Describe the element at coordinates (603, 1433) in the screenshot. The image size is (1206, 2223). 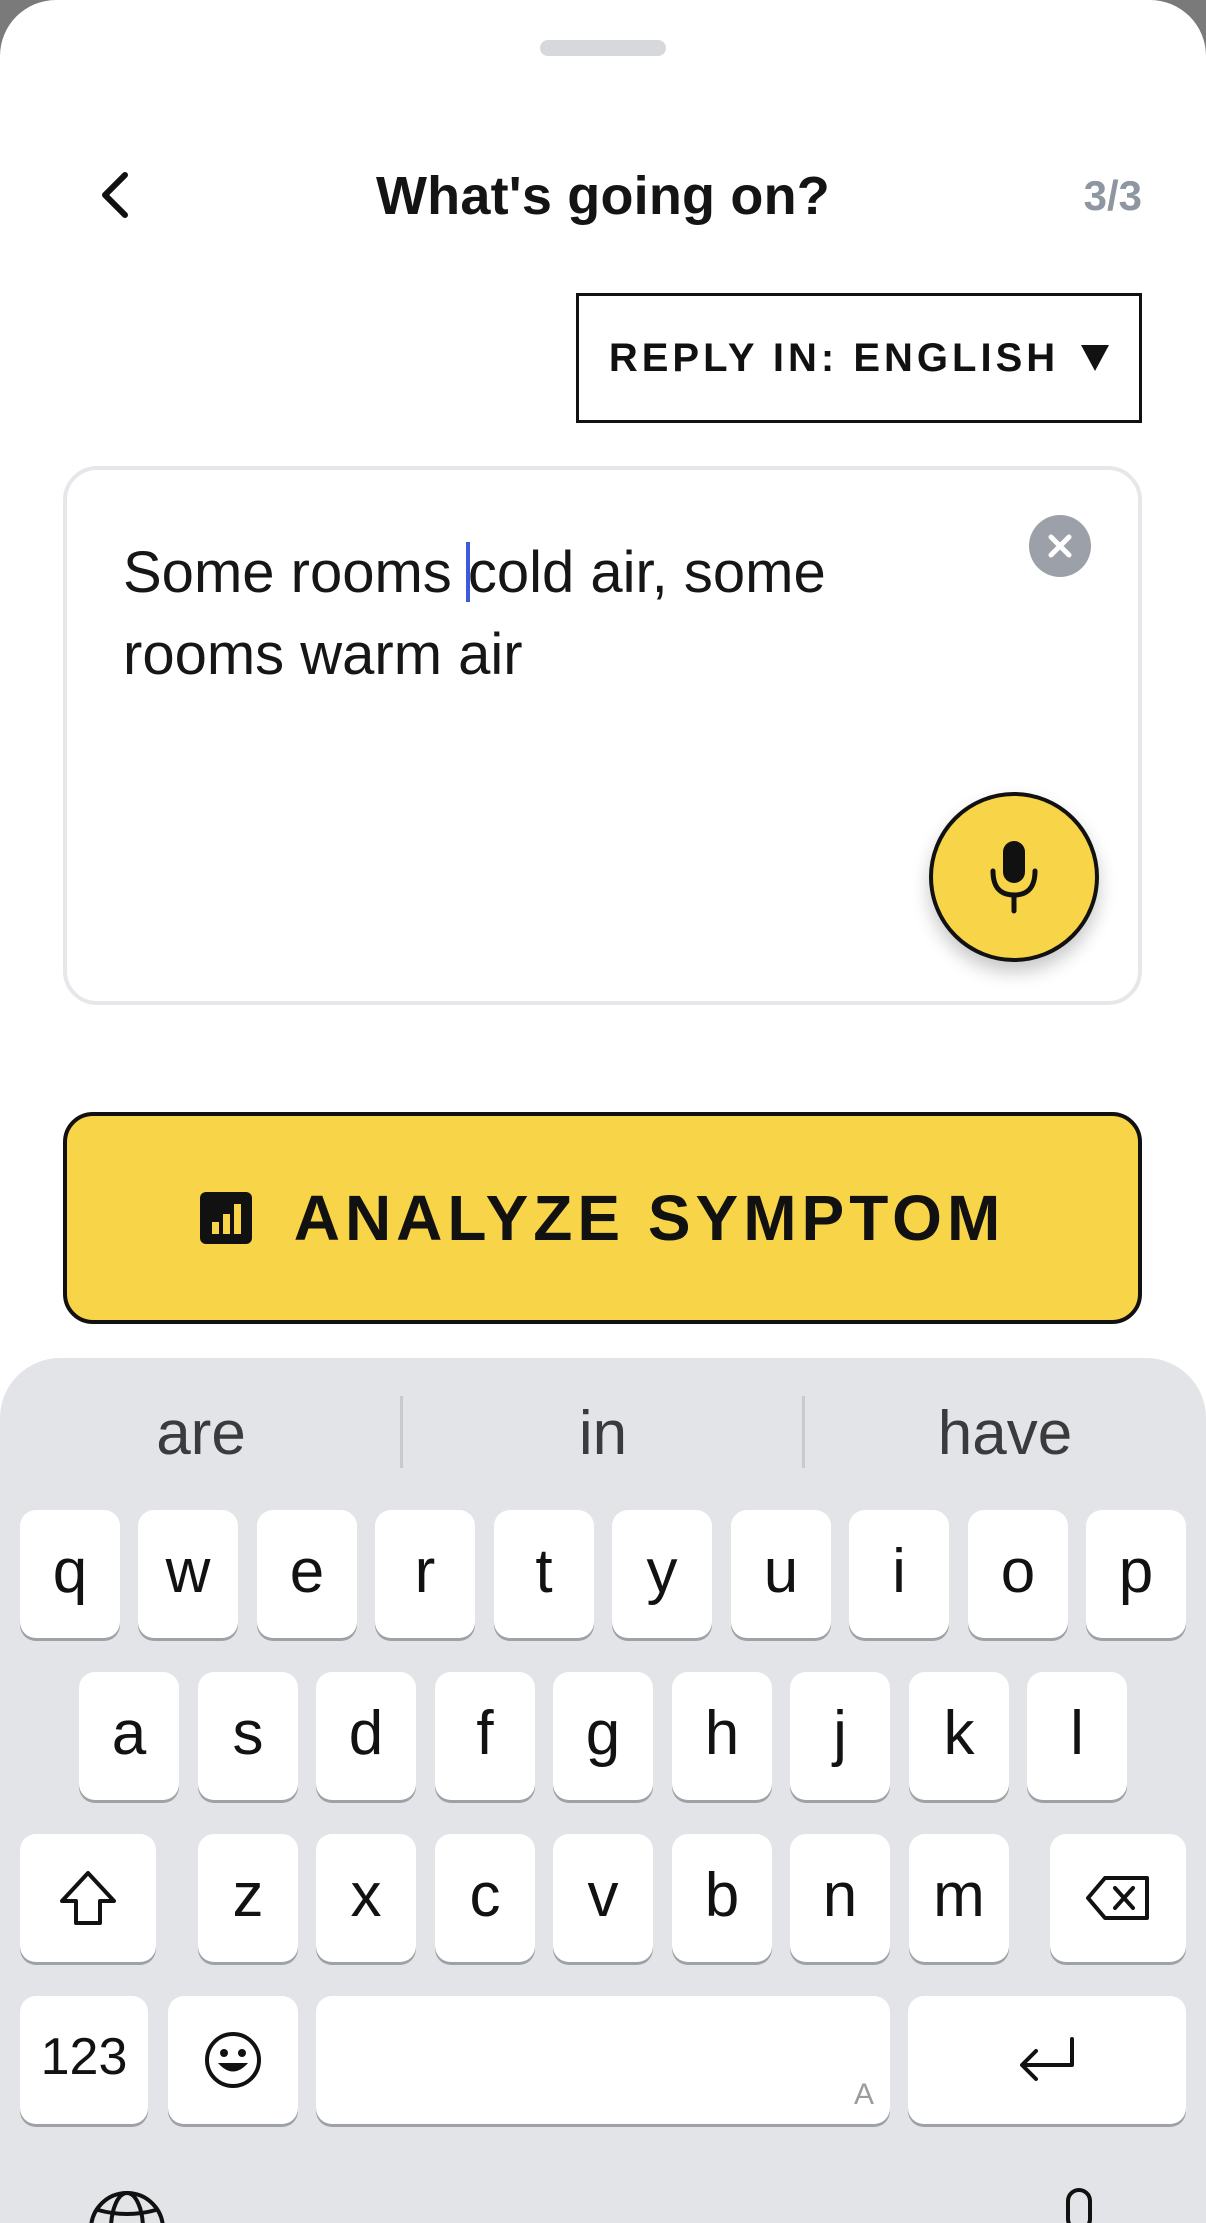
I see `suggestion-2: in` at that location.